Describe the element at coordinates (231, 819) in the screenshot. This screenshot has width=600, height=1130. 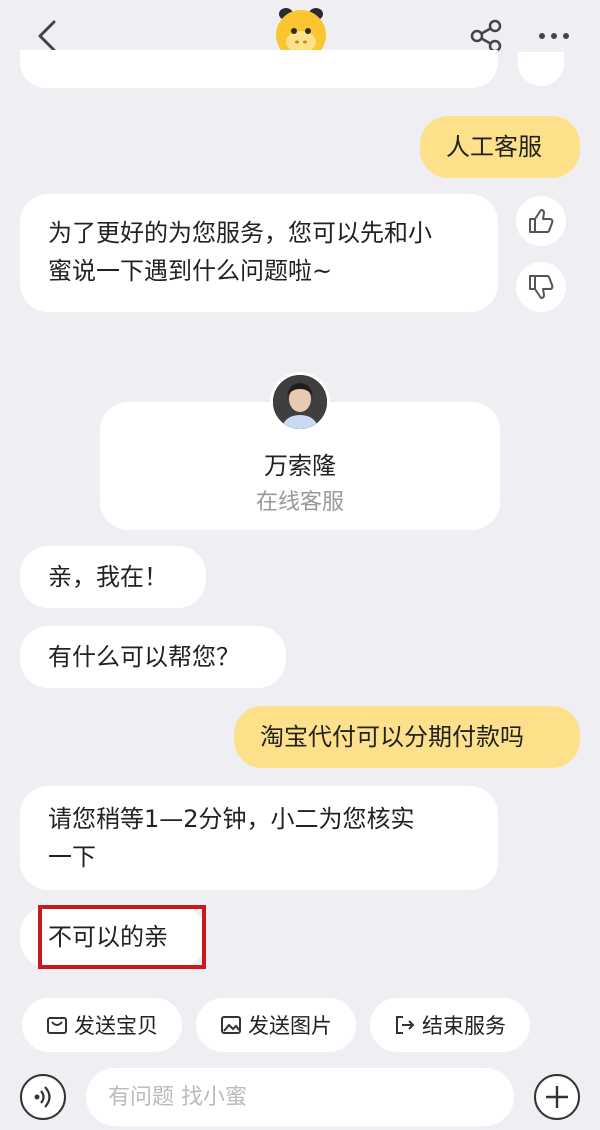
I see `message-text-line-1: 请您稍等1—2分钟，小二为您核实` at that location.